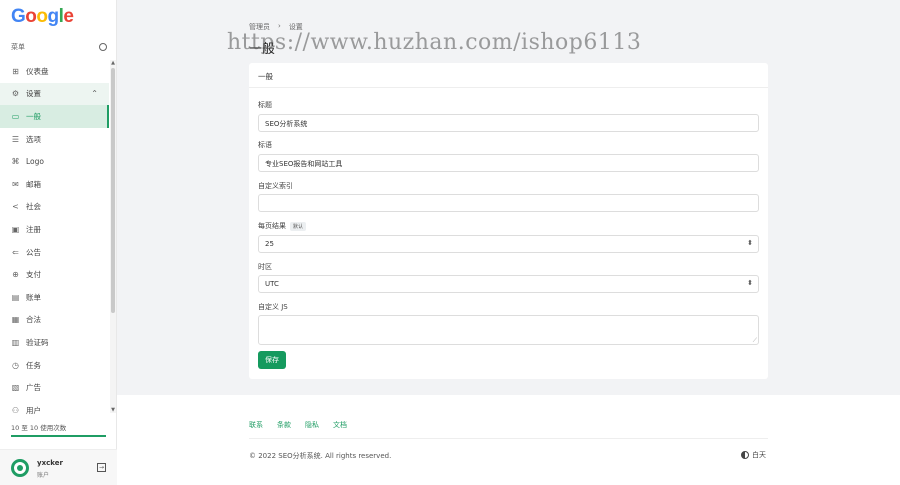 This screenshot has width=900, height=485. Describe the element at coordinates (33, 139) in the screenshot. I see `sidebar-item-label: 选项` at that location.